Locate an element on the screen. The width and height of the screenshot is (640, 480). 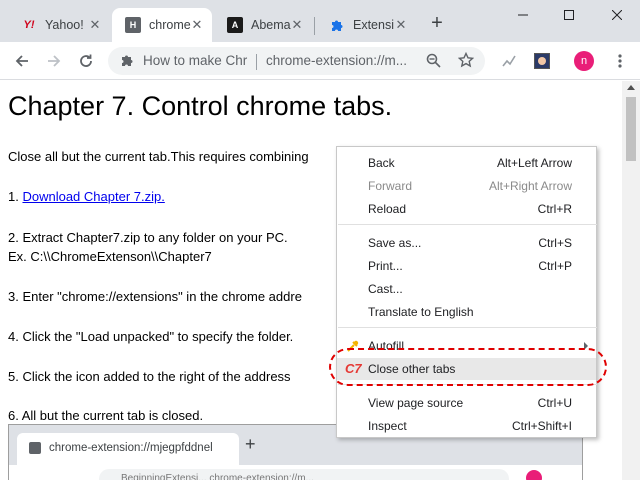
kebab-menu-icon is located at coordinates (620, 61).